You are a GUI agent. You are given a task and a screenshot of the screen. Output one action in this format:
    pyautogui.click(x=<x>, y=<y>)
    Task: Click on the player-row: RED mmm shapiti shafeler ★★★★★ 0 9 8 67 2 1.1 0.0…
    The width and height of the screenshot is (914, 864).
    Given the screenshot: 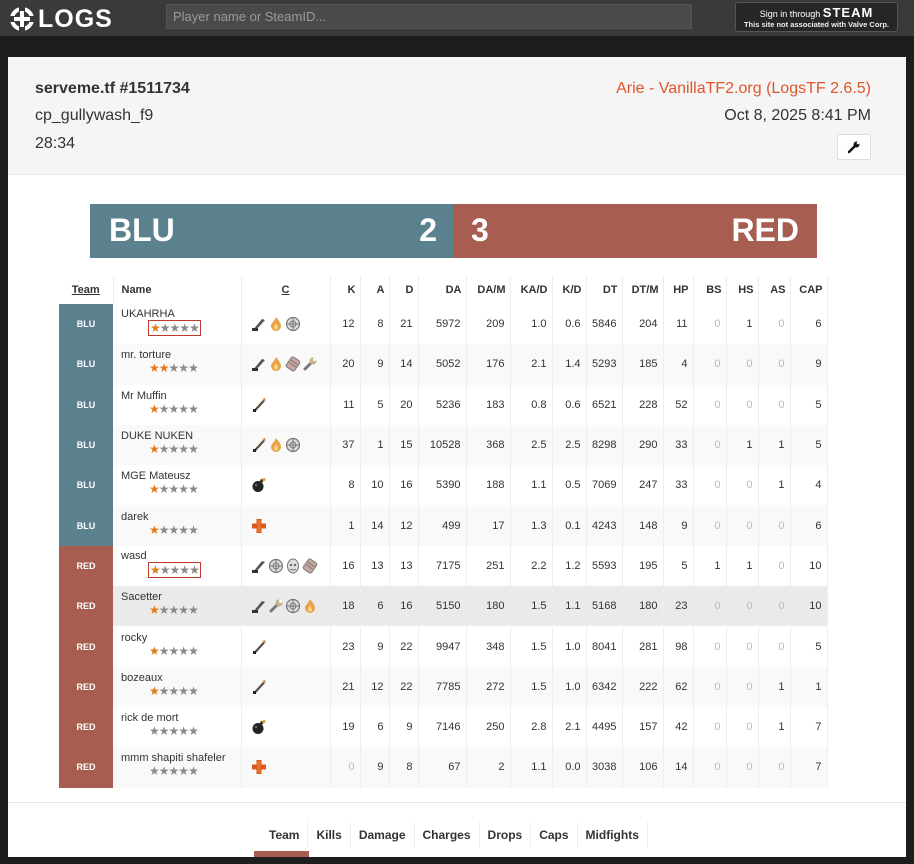 What is the action you would take?
    pyautogui.click(x=443, y=767)
    